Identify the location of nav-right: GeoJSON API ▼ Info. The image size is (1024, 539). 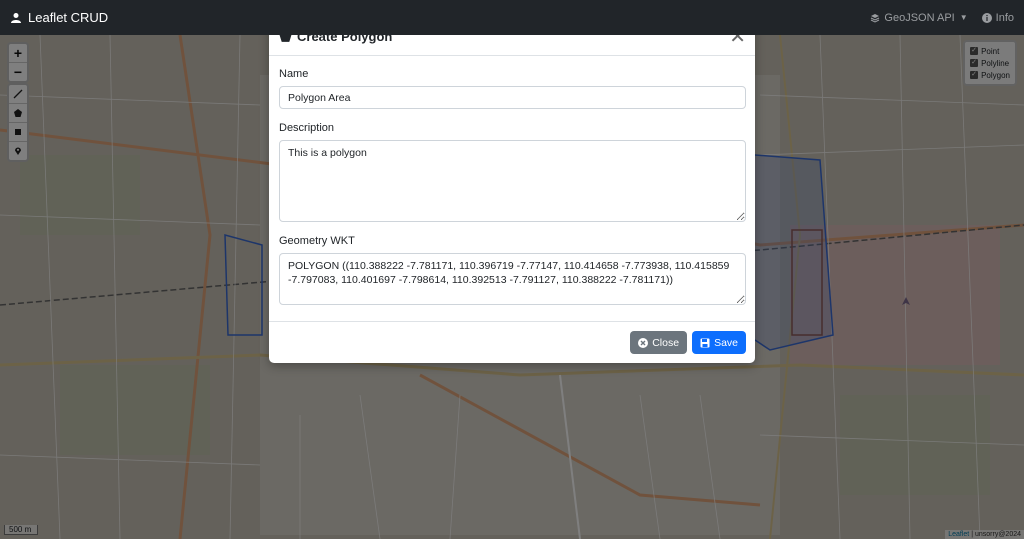
(935, 18).